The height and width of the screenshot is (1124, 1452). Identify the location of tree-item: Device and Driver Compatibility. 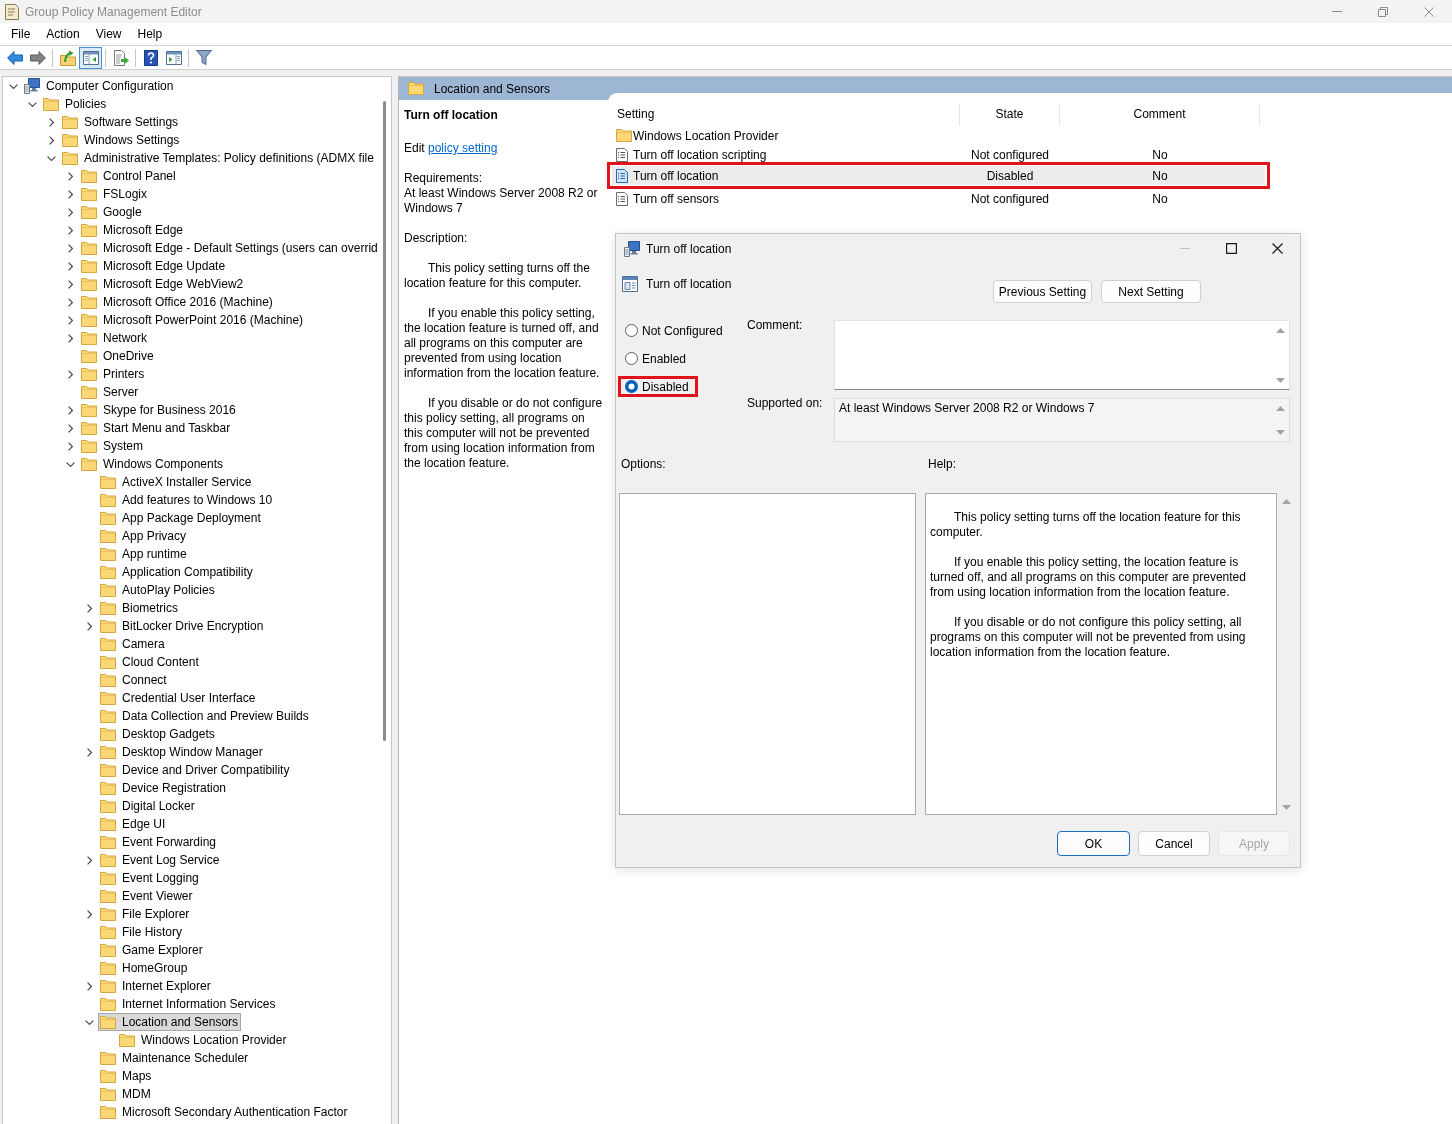
(195, 770).